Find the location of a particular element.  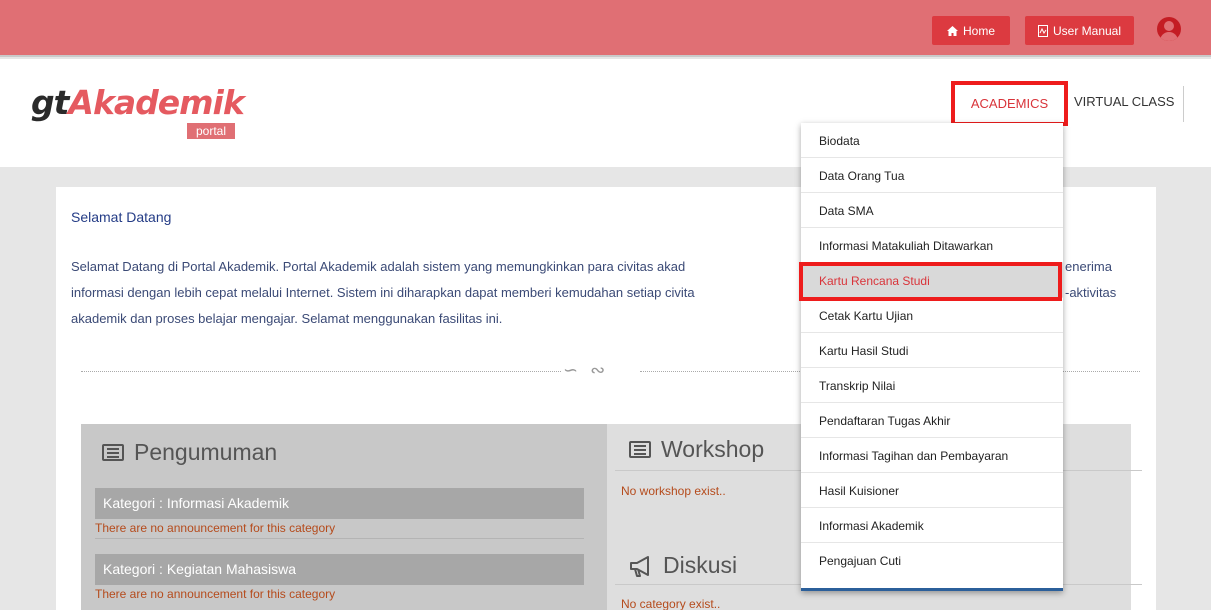

top-bar: Home User Manual is located at coordinates (605, 28).